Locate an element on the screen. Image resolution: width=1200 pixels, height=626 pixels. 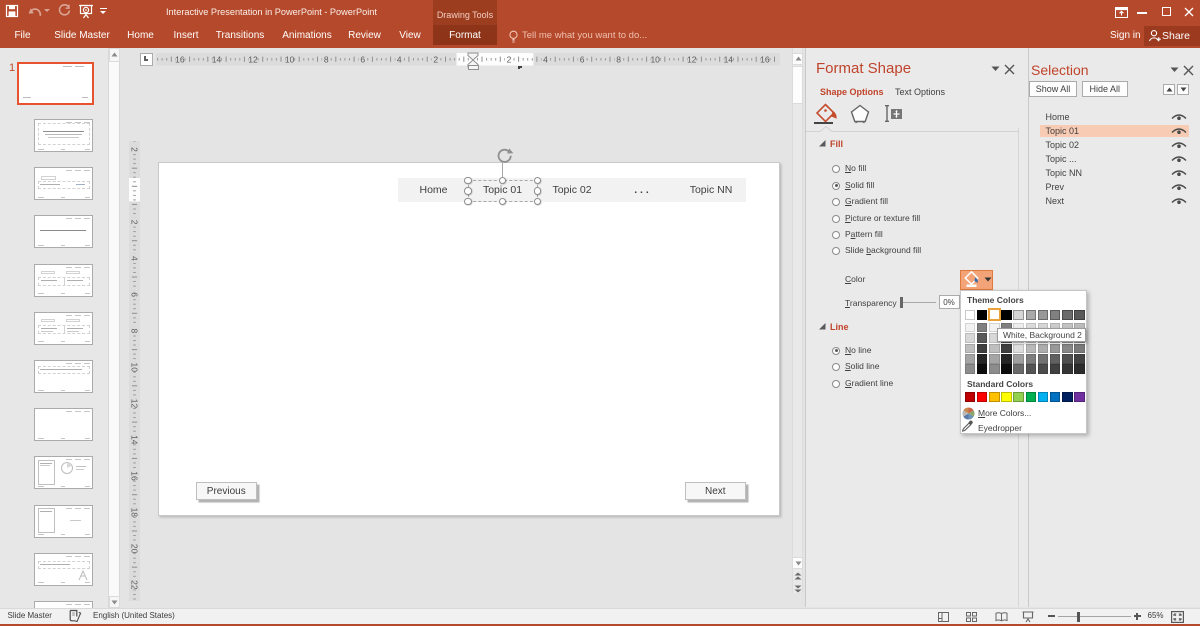
svg-text: 18 is located at coordinates (135, 513).